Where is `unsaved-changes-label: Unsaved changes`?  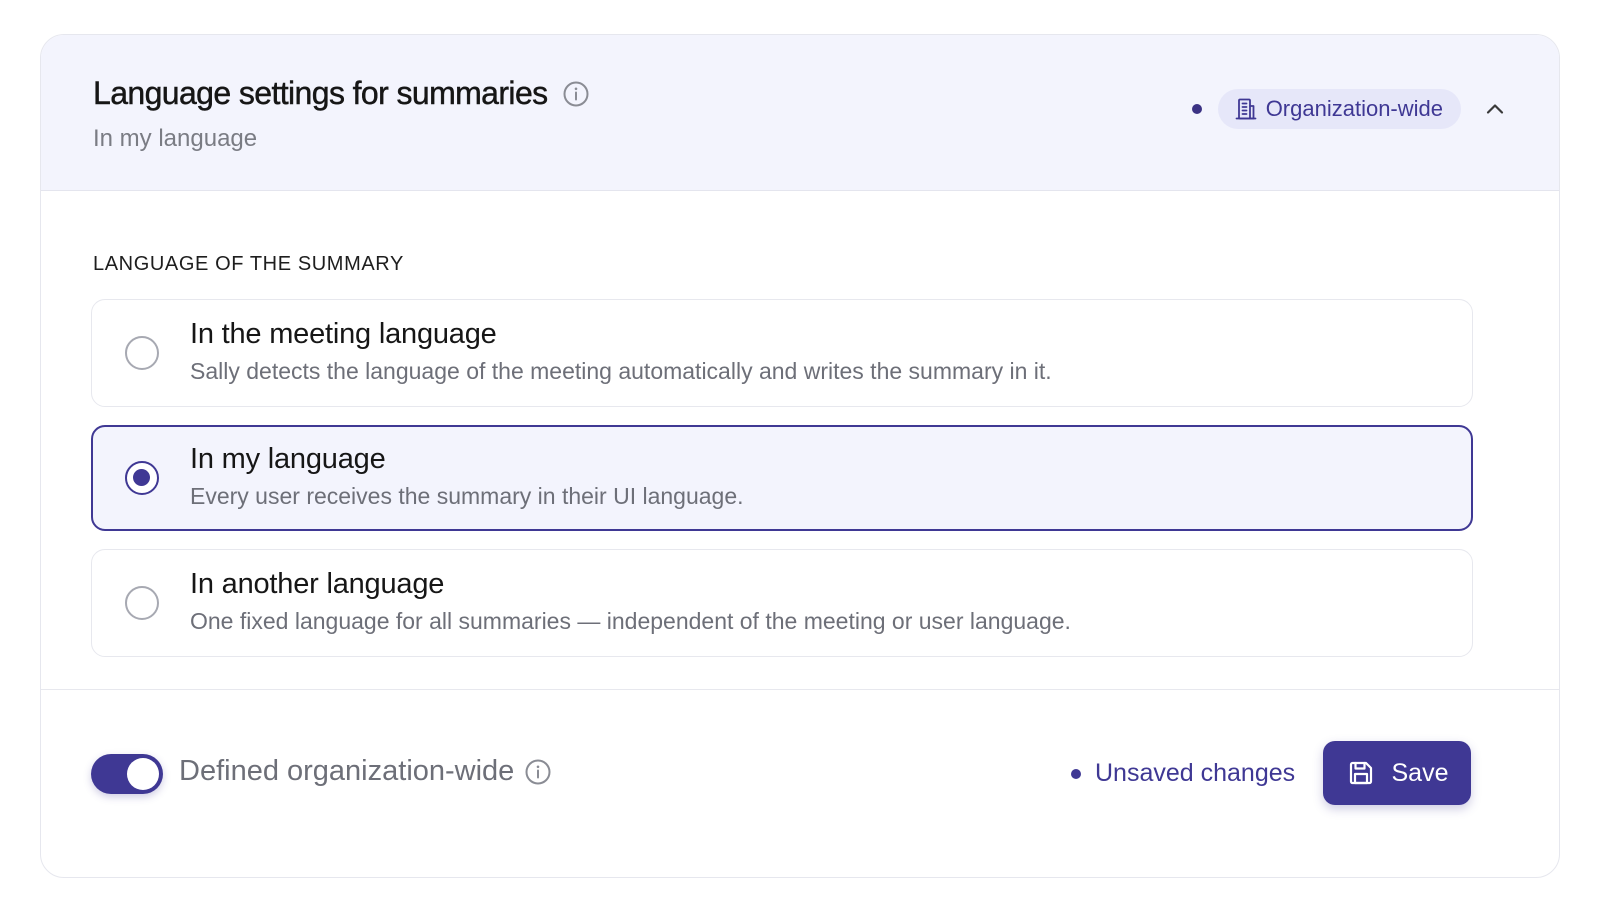
unsaved-changes-label: Unsaved changes is located at coordinates (1195, 773).